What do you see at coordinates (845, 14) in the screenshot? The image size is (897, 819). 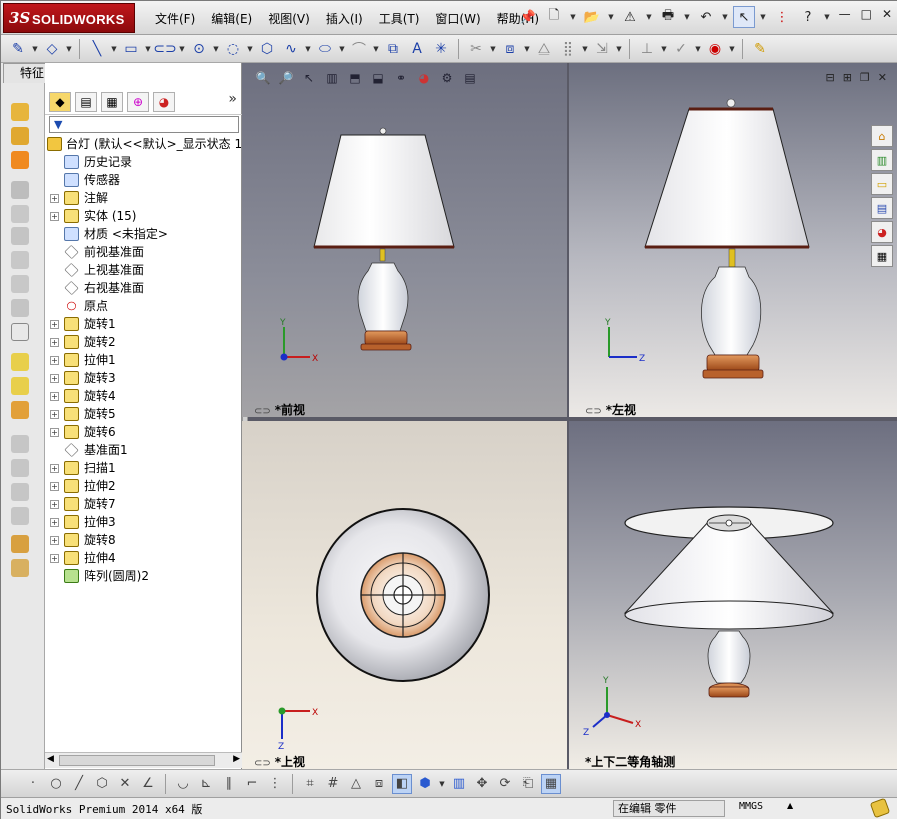 I see `minimize-icon: —` at bounding box center [845, 14].